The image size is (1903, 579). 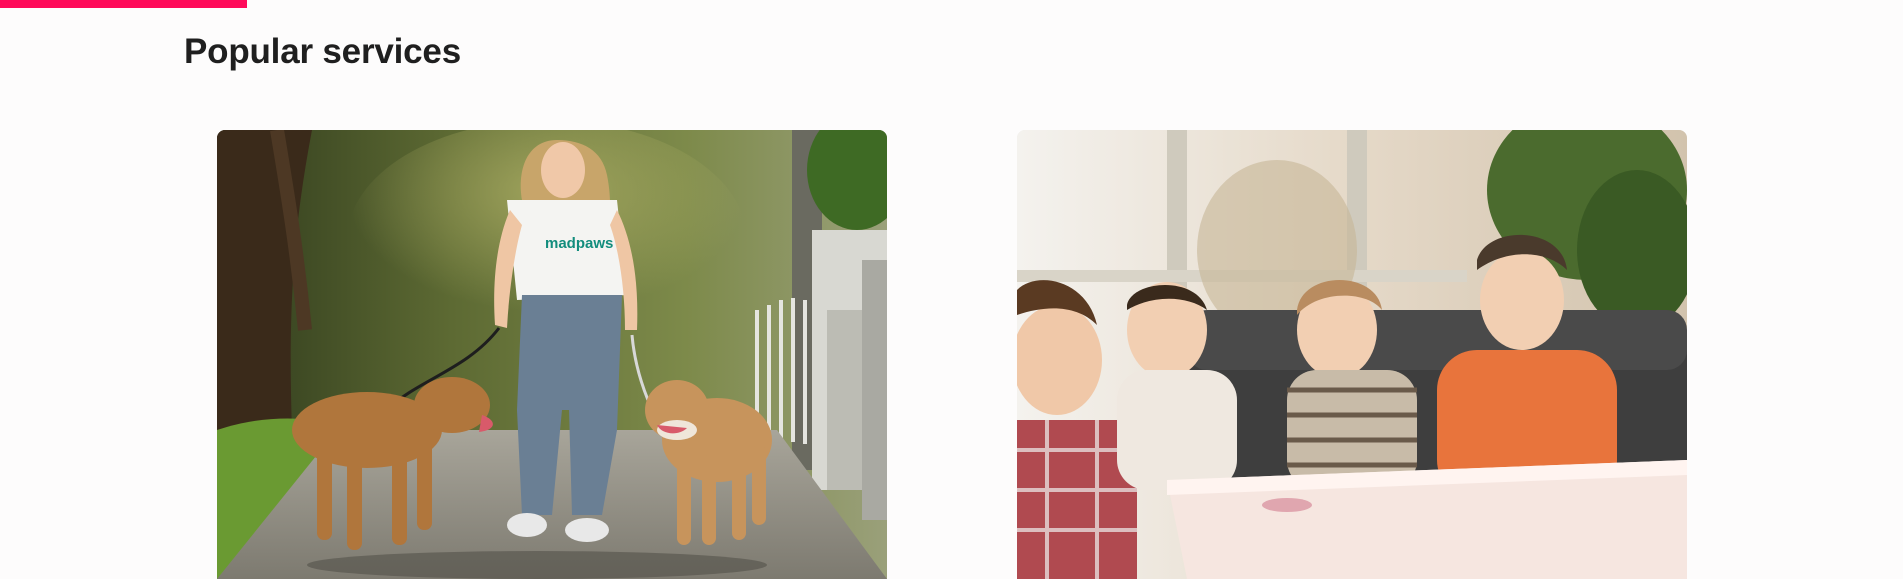 What do you see at coordinates (322, 51) in the screenshot?
I see `page-title: Popular services` at bounding box center [322, 51].